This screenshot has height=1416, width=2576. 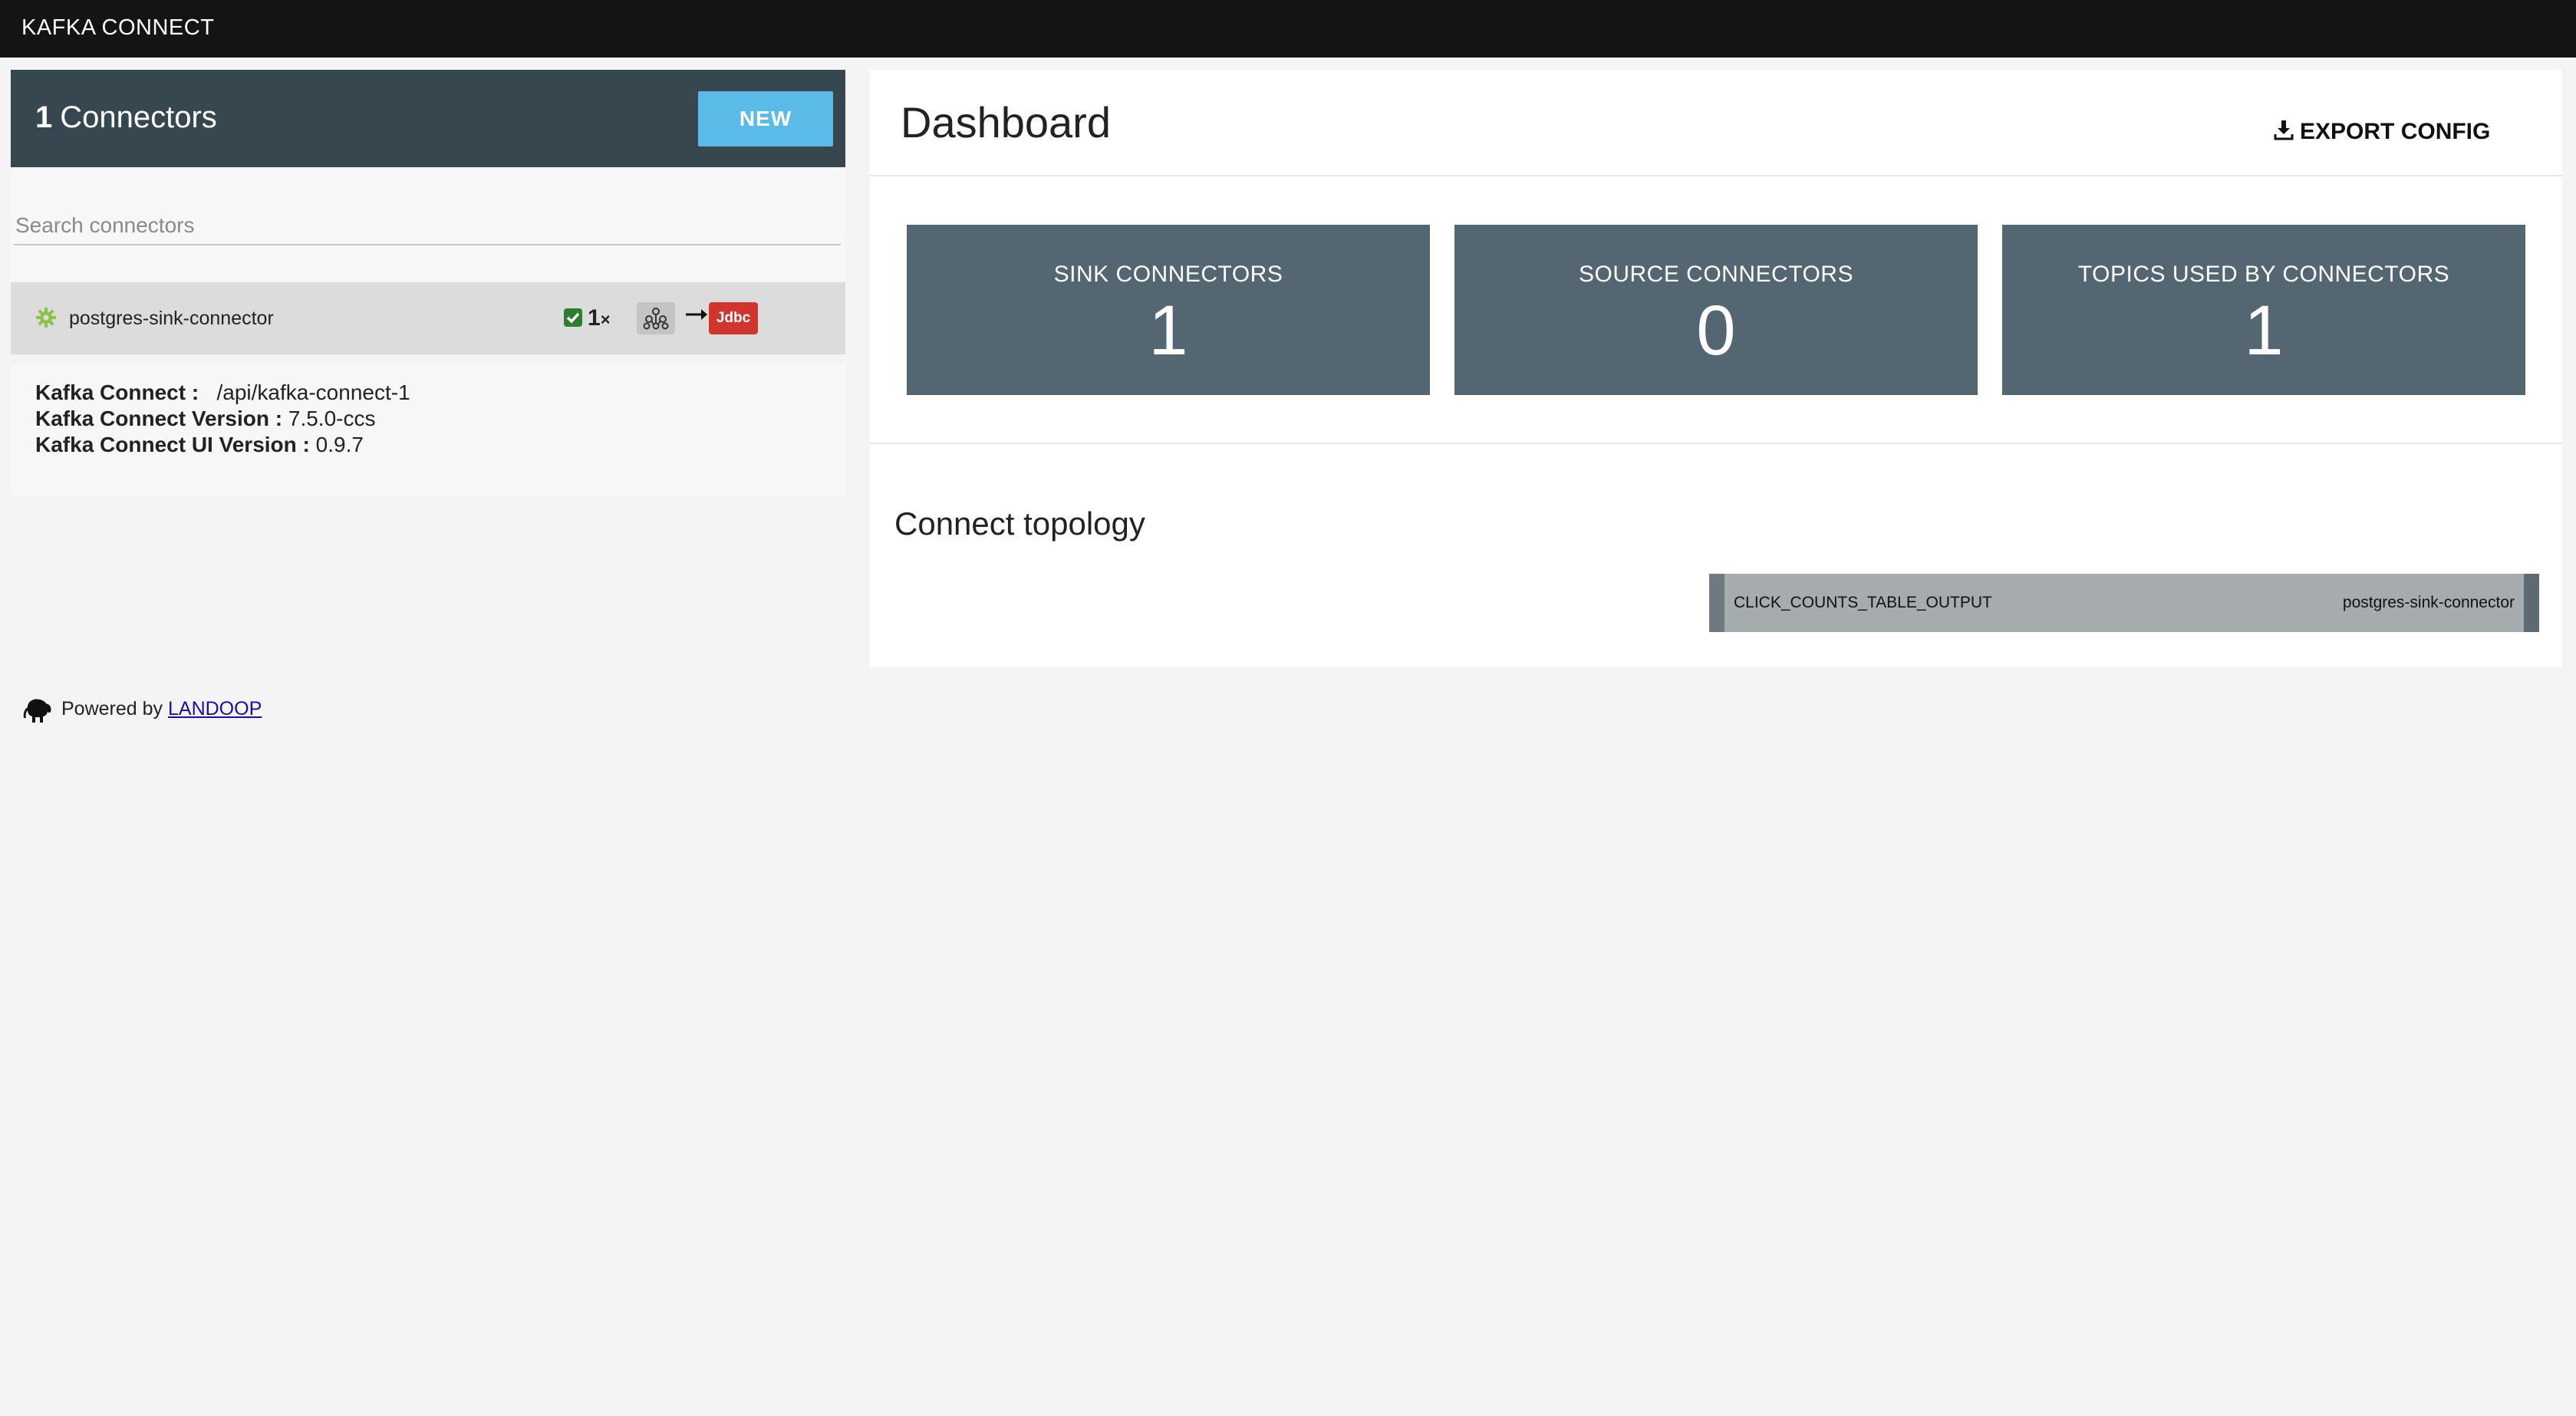 I want to click on topology-title: Connect topology, so click(x=1019, y=523).